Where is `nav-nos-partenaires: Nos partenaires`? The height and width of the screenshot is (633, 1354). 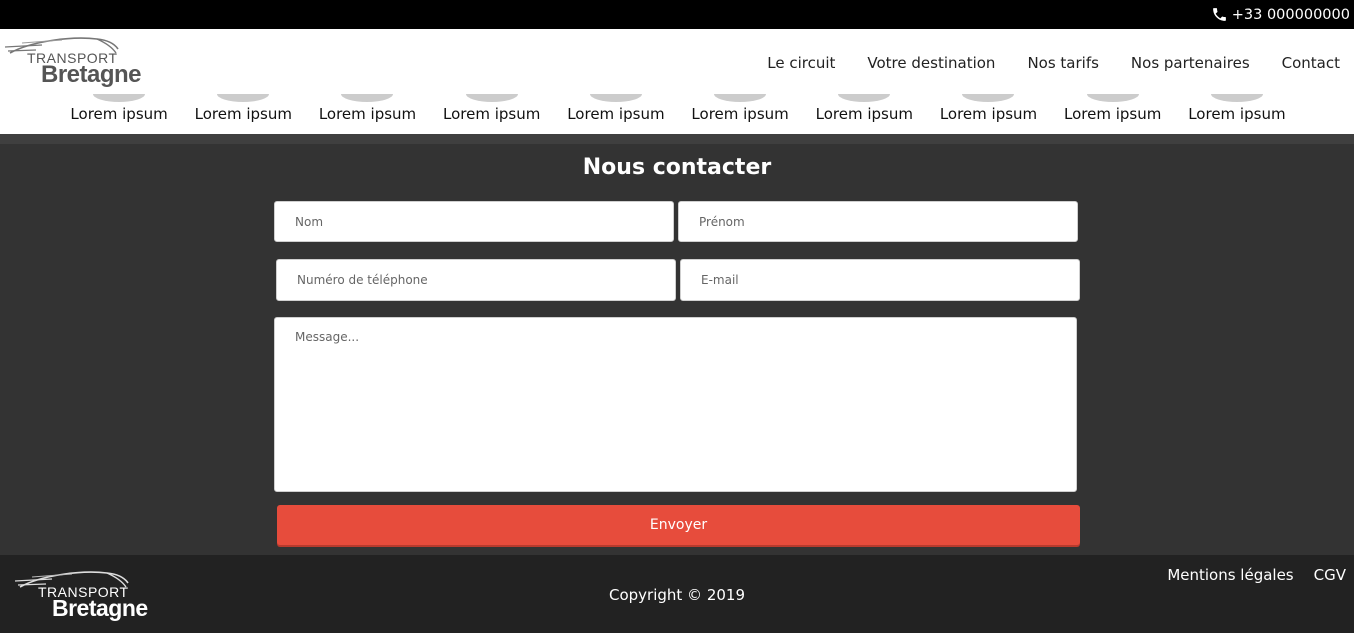
nav-nos-partenaires: Nos partenaires is located at coordinates (1190, 63).